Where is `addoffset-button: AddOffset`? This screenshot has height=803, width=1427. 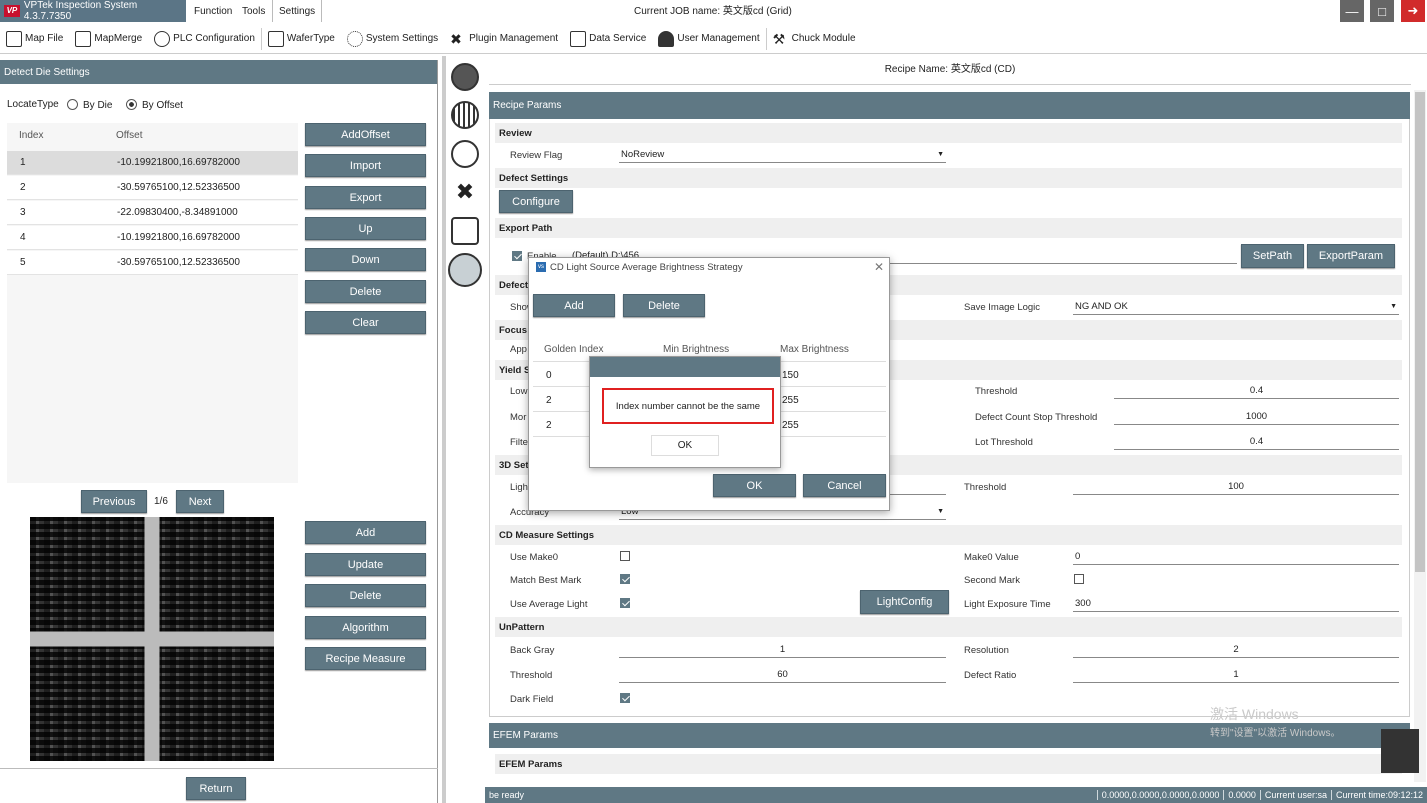
addoffset-button: AddOffset is located at coordinates (365, 134).